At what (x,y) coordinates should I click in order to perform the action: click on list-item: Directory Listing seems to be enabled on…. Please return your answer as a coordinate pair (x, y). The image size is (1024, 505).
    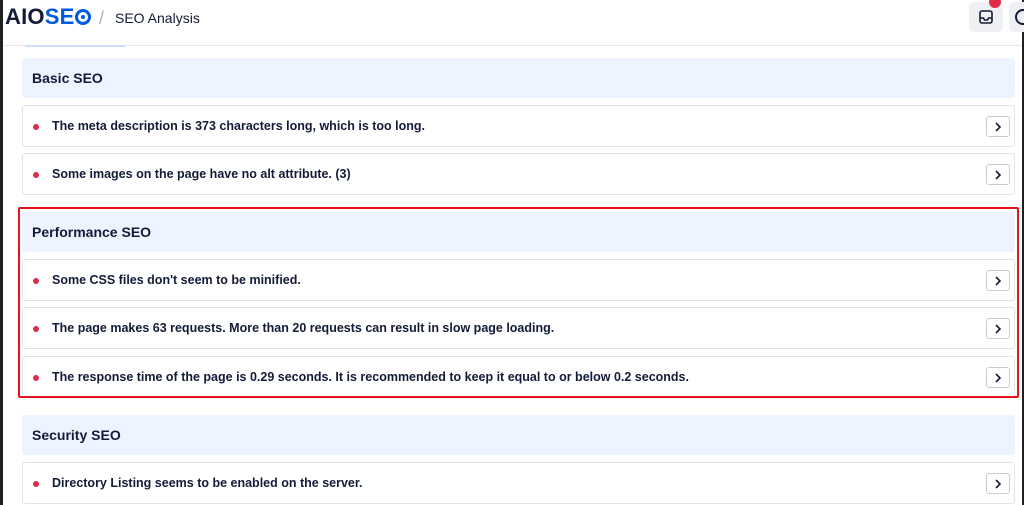
    Looking at the image, I should click on (518, 483).